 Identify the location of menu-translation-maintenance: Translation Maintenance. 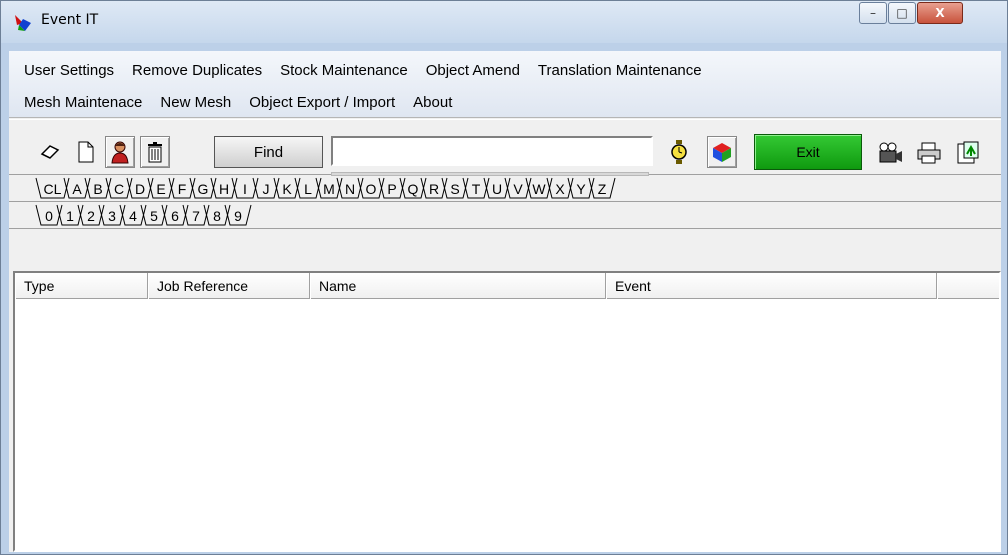
(620, 70).